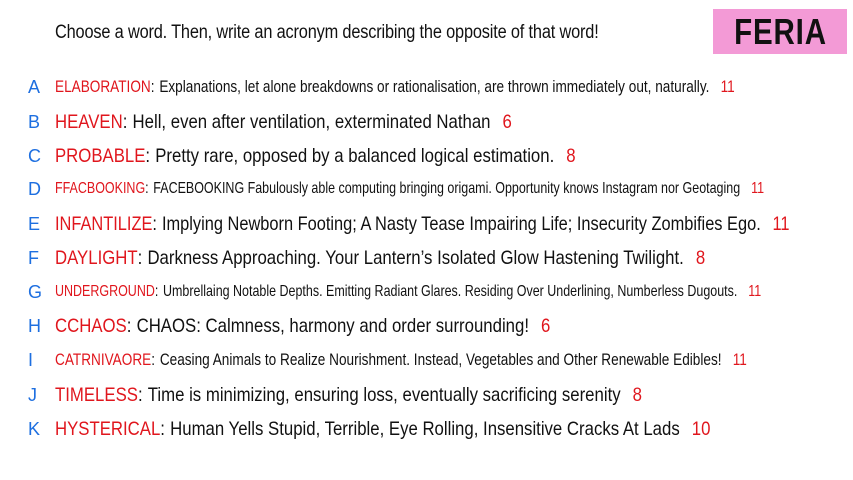 Image resolution: width=853 pixels, height=480 pixels. I want to click on item-letter: K, so click(34, 428).